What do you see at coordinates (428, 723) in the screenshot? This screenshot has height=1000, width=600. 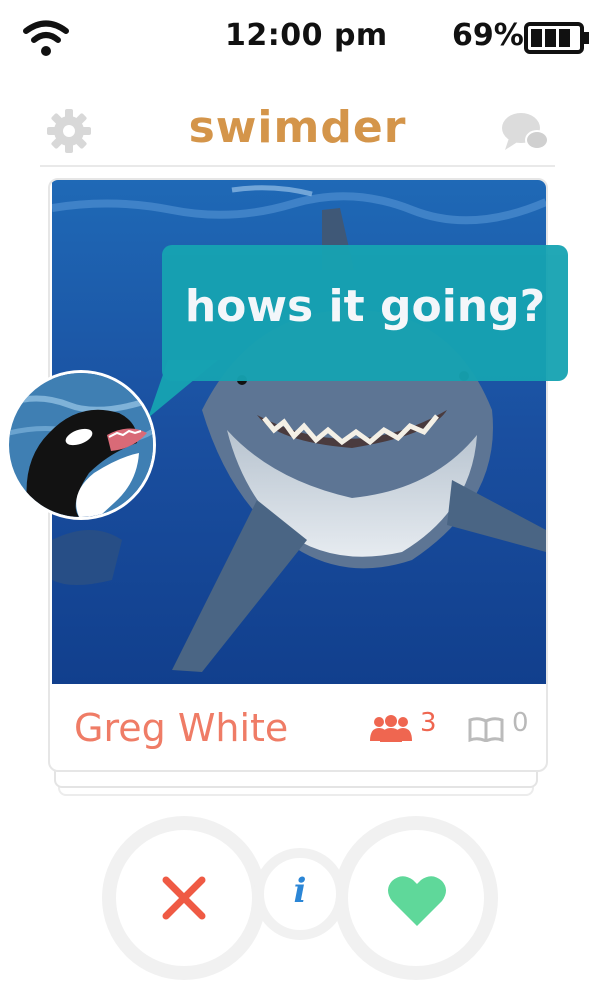 I see `friends-count: 3` at bounding box center [428, 723].